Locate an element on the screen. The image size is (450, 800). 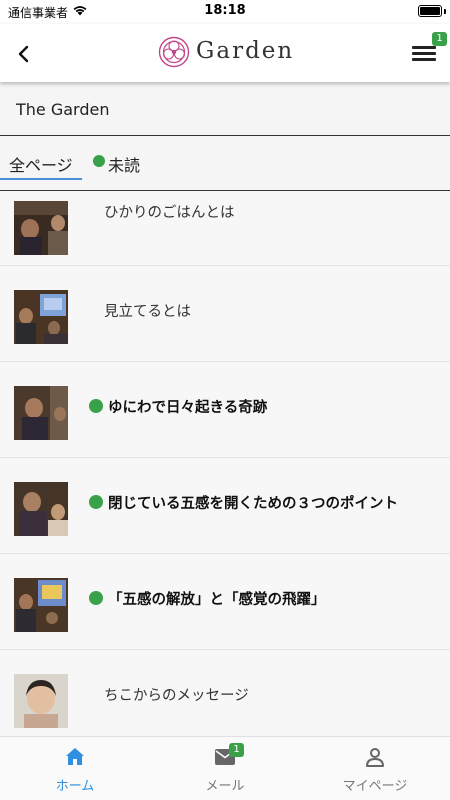
article-title: 「五感の解放」と「感覚の飛躍」 is located at coordinates (217, 600).